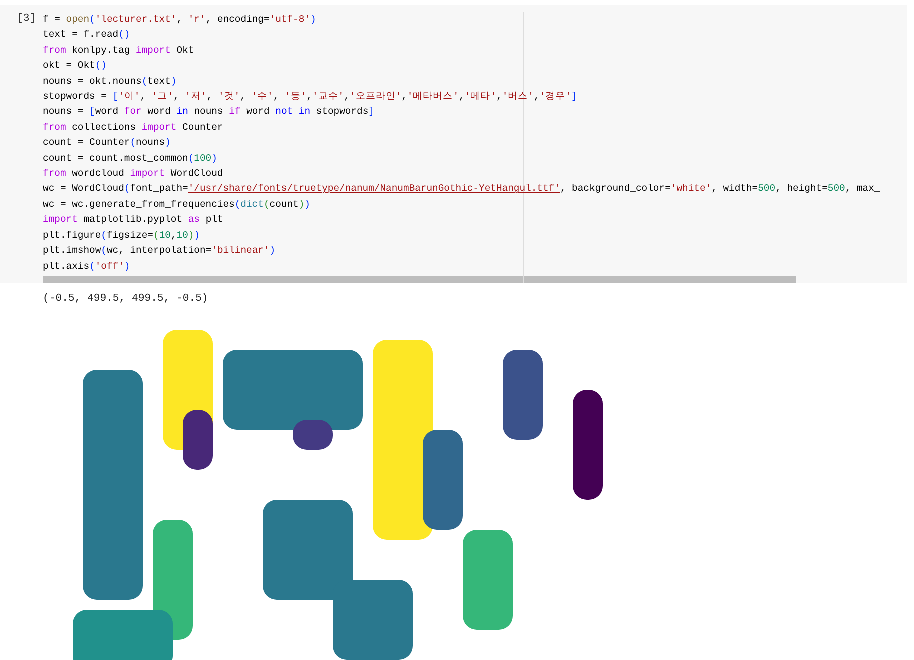 This screenshot has height=660, width=914. I want to click on code-line: nouns = [word for word in nouns if word not in stopwords], so click(209, 112).